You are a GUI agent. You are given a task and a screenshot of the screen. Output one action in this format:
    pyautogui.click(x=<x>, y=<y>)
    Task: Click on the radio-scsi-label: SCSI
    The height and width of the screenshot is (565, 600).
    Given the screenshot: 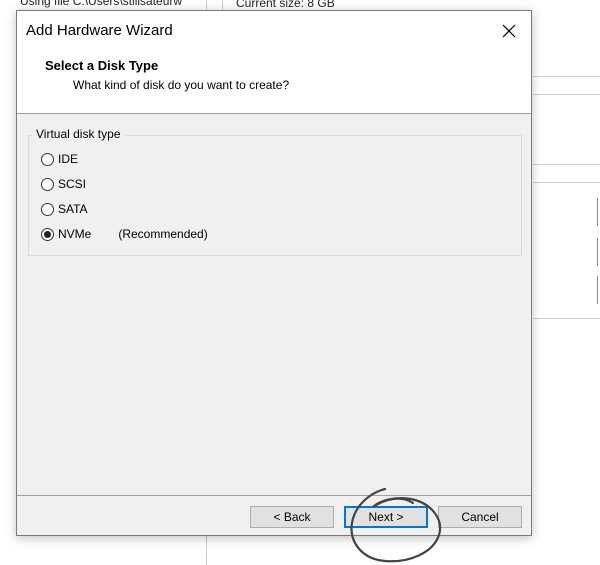 What is the action you would take?
    pyautogui.click(x=72, y=184)
    